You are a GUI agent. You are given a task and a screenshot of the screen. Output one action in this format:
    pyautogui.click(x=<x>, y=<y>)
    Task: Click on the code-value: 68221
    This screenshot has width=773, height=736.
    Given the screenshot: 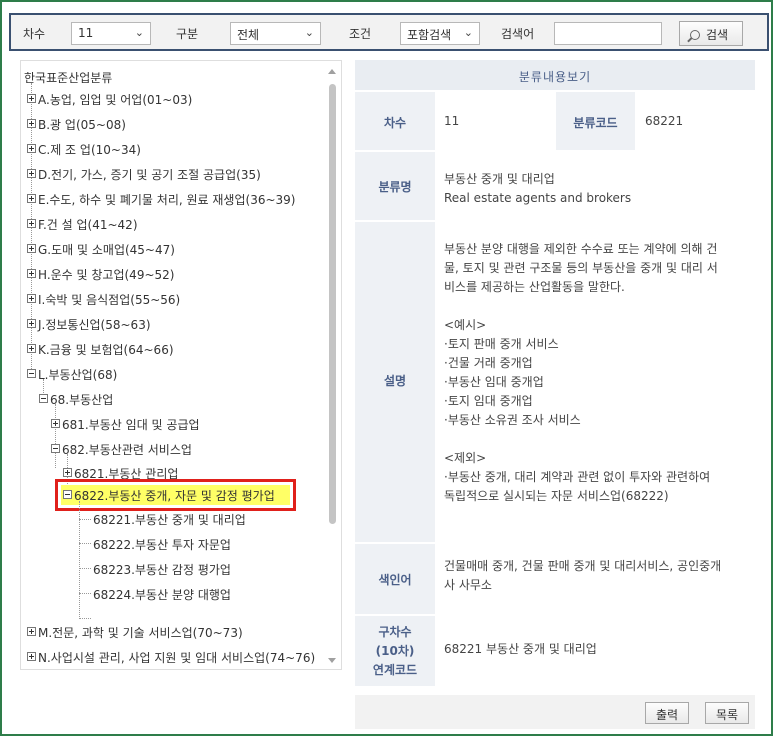 What is the action you would take?
    pyautogui.click(x=664, y=121)
    